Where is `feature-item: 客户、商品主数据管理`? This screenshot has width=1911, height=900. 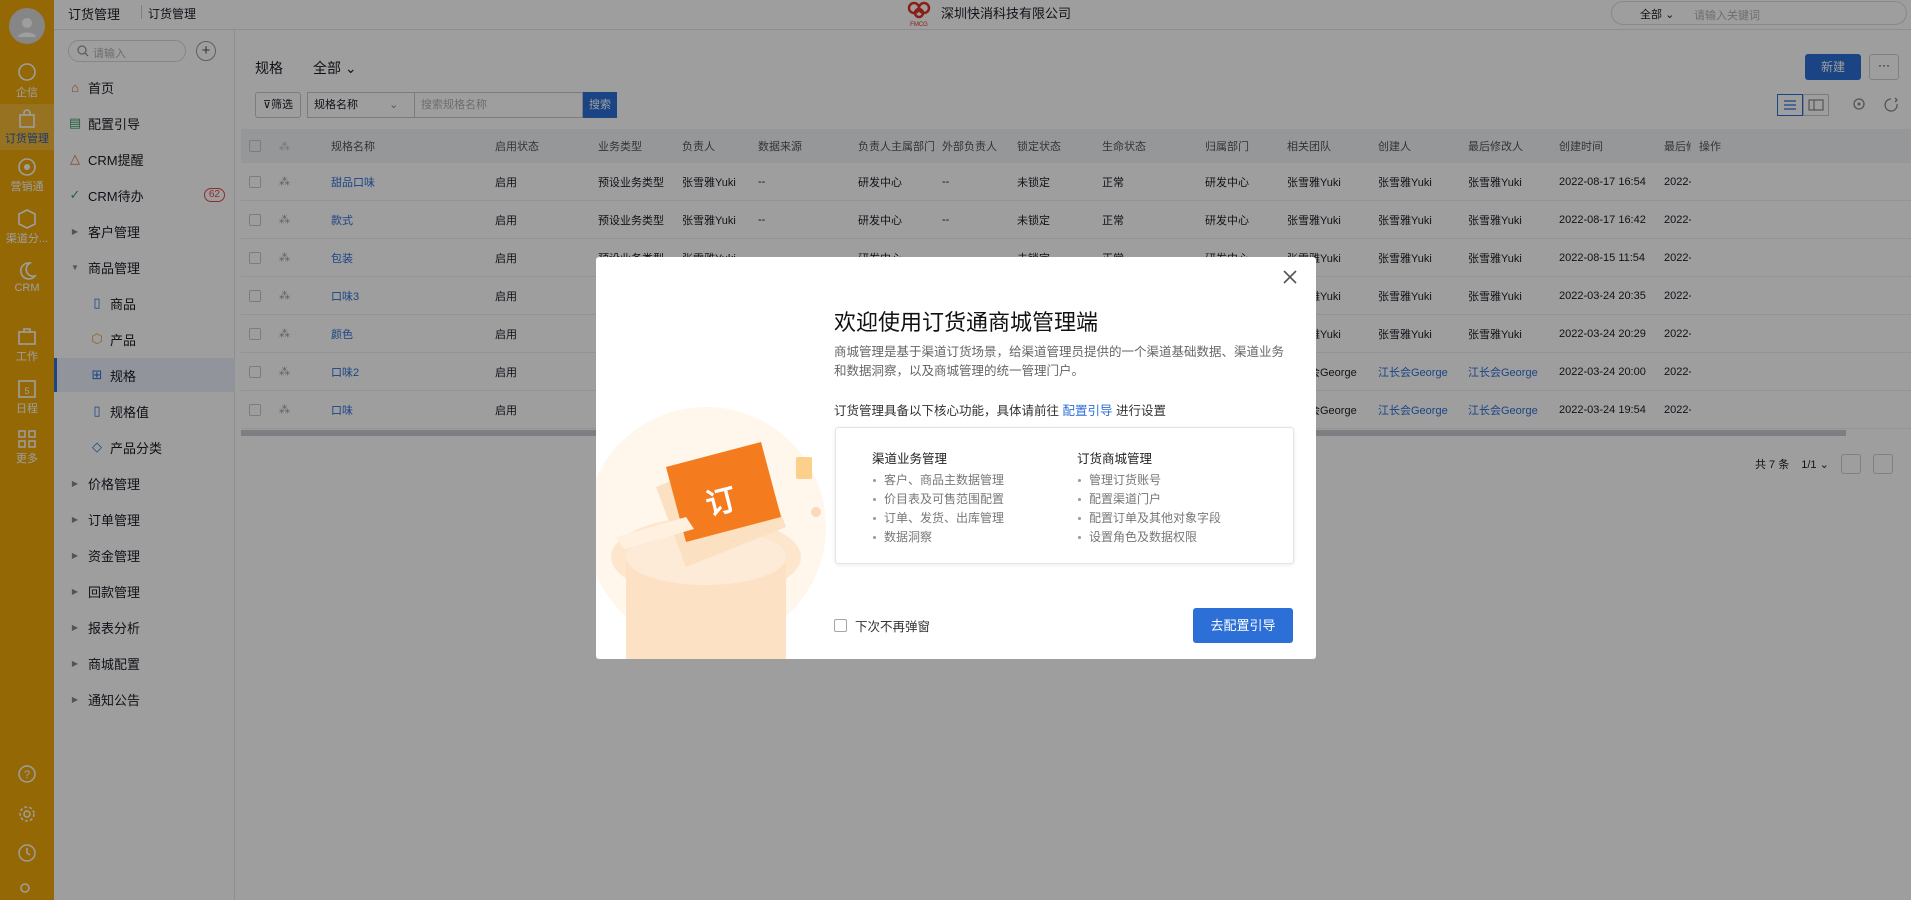
feature-item: 客户、商品主数据管理 is located at coordinates (938, 480).